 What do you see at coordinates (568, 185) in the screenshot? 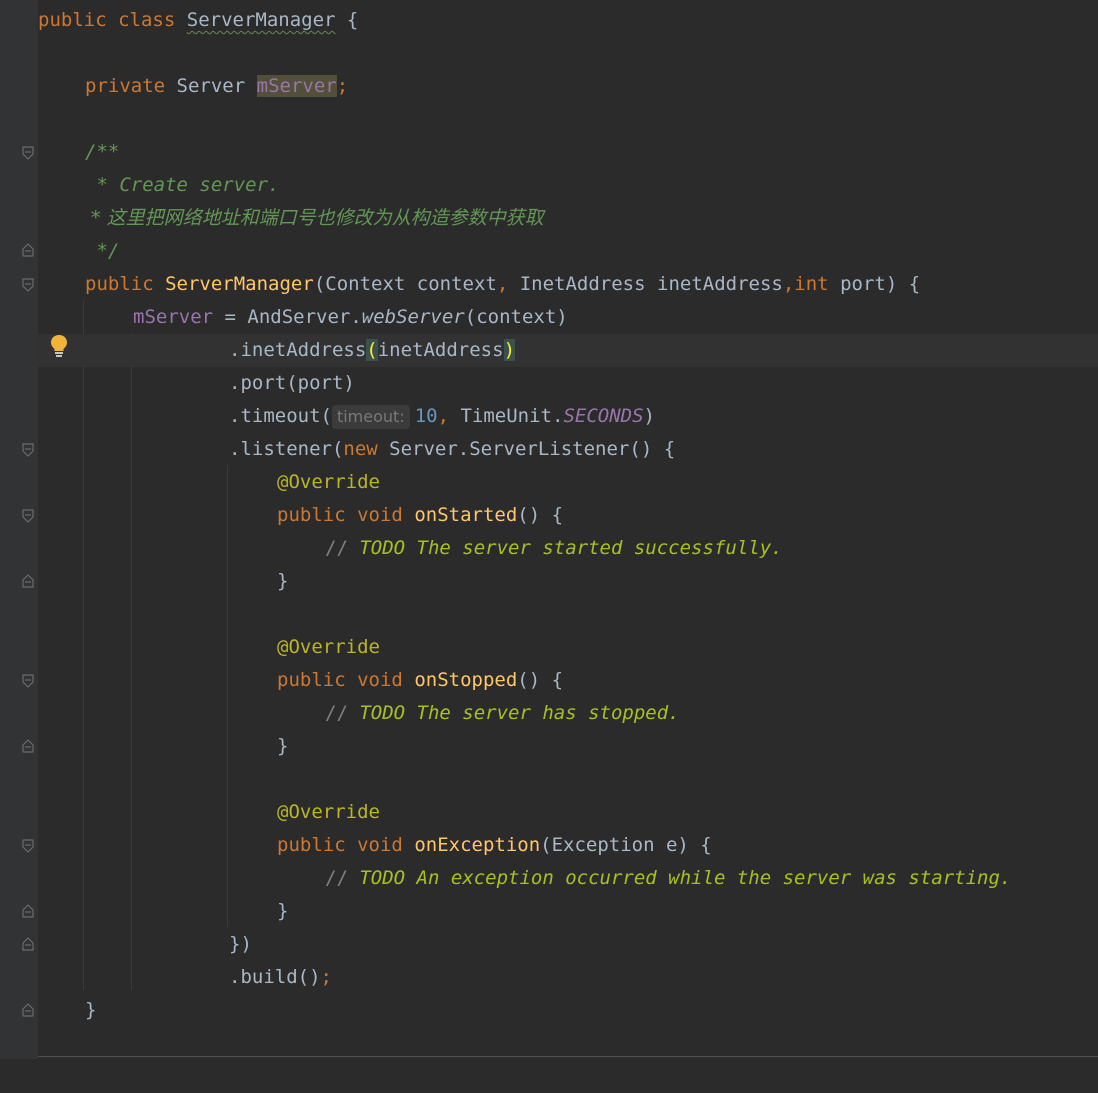
I see `code-line-4: * Create server.` at bounding box center [568, 185].